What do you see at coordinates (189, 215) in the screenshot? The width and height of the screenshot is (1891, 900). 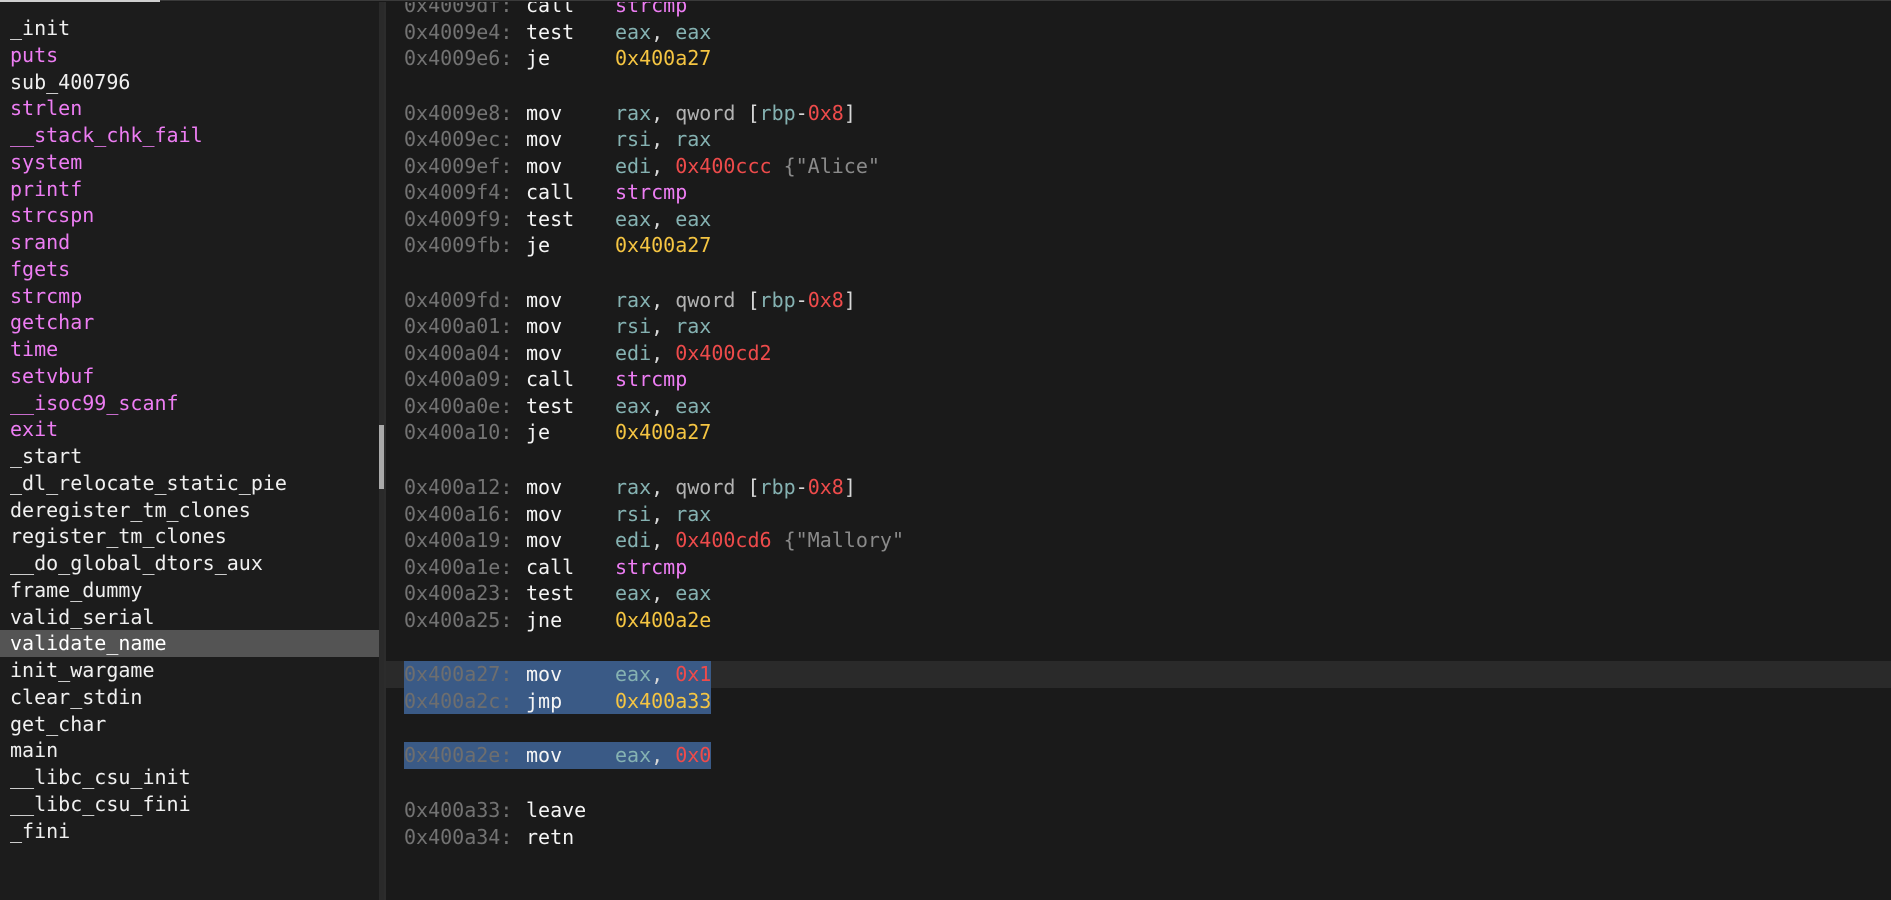 I see `function-item: strcspn` at bounding box center [189, 215].